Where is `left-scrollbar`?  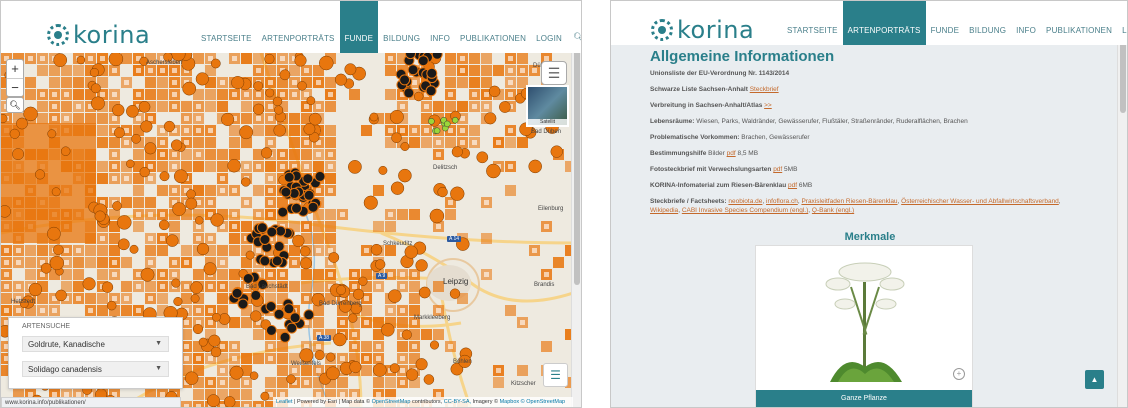 left-scrollbar is located at coordinates (576, 204).